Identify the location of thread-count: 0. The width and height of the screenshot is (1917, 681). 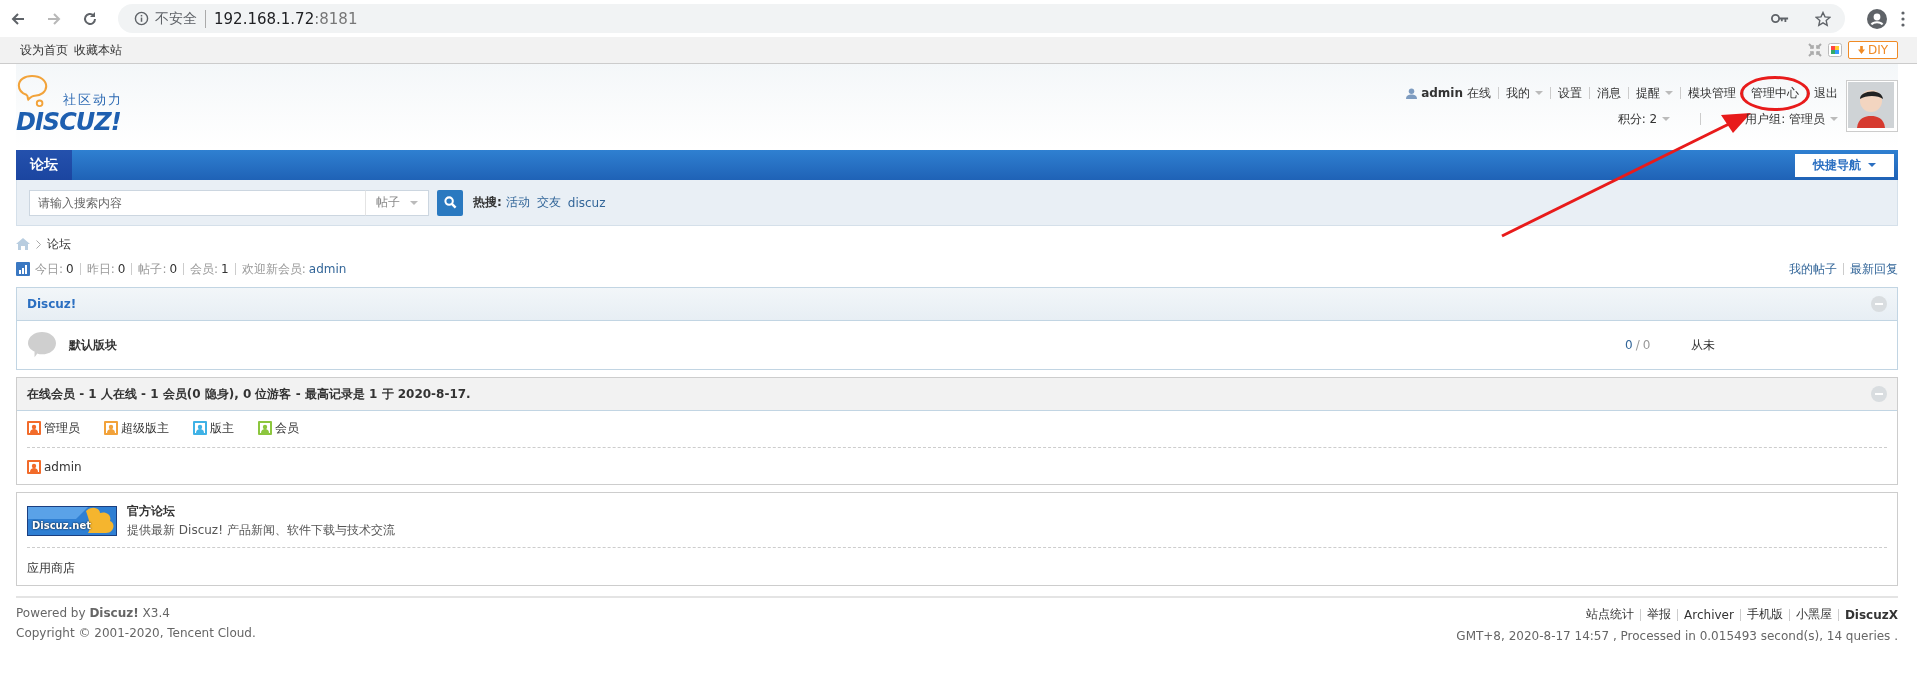
(1629, 345).